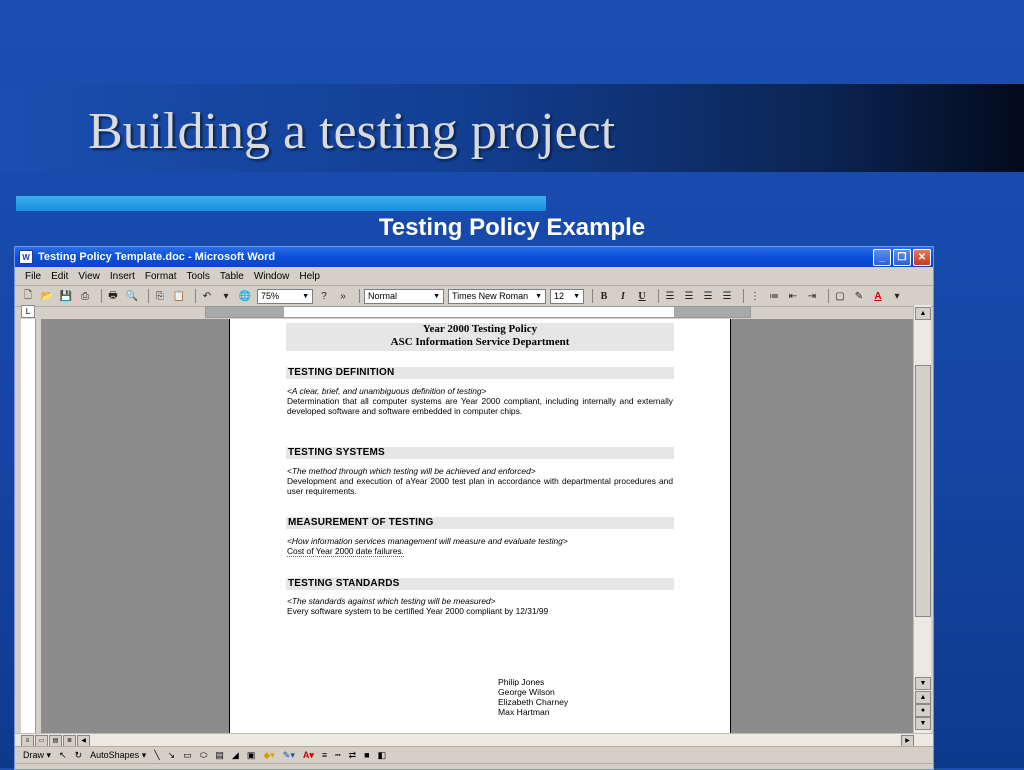  Describe the element at coordinates (366, 755) in the screenshot. I see `shadow-icon: ■` at that location.